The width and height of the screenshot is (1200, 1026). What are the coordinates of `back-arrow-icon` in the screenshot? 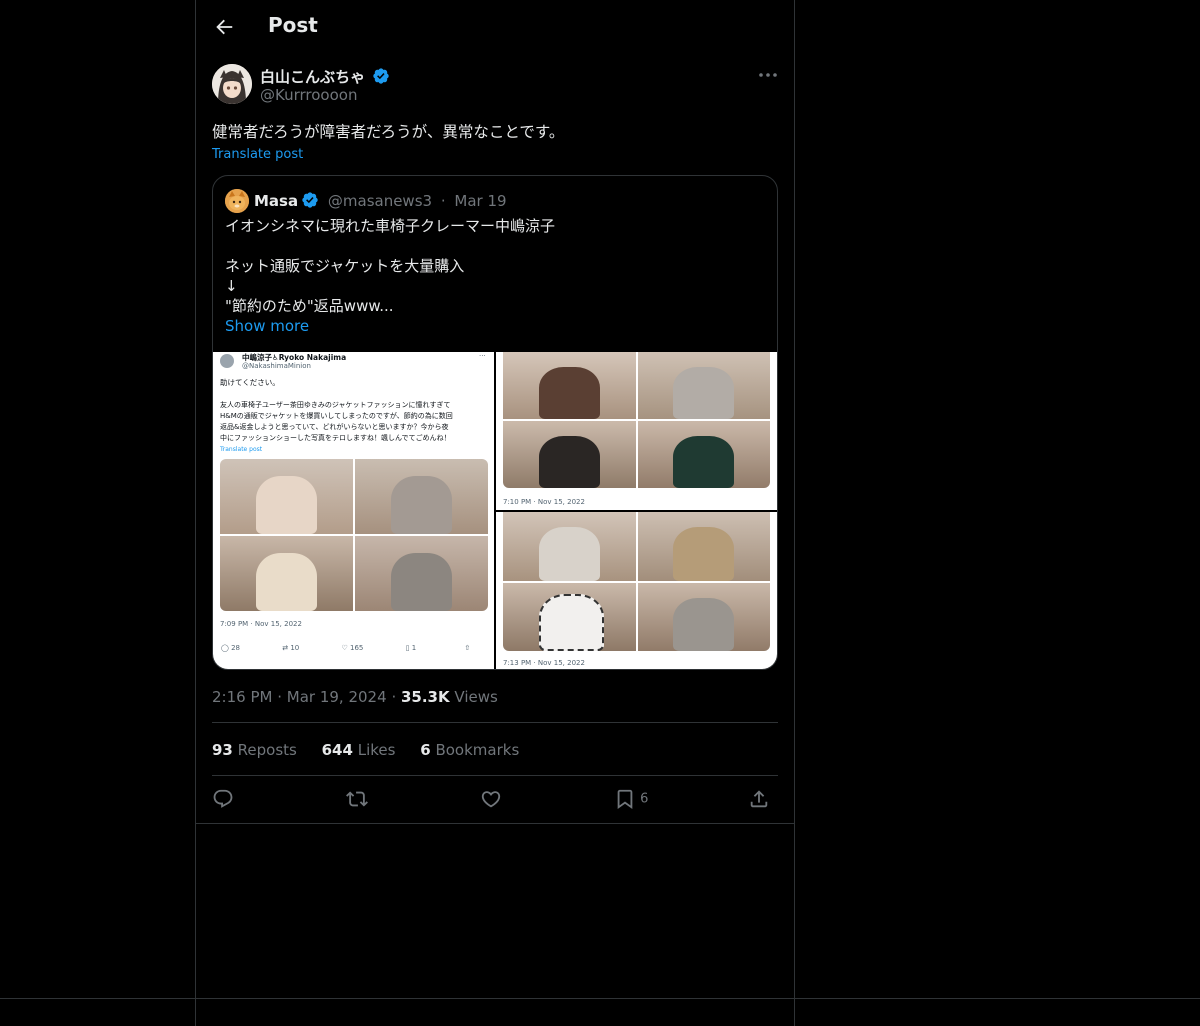 It's located at (224, 27).